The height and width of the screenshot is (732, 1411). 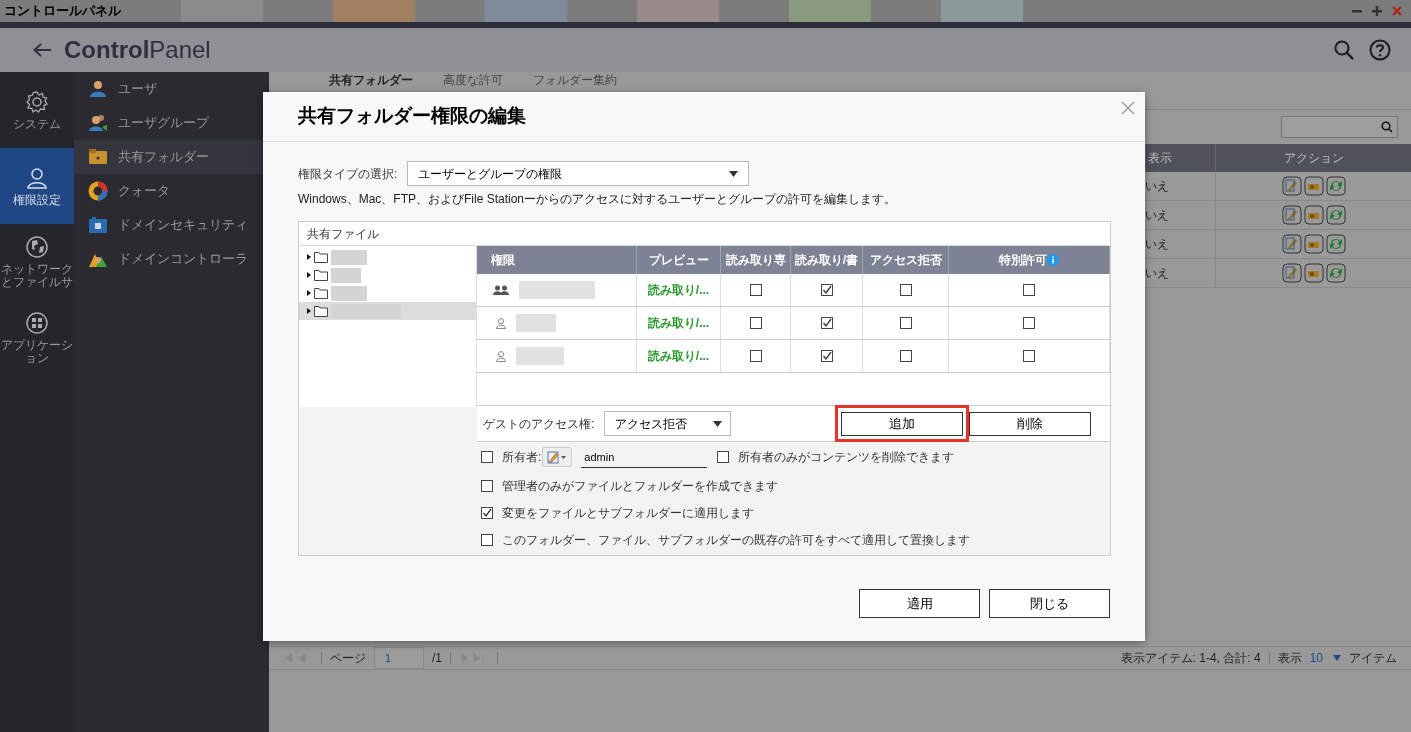 What do you see at coordinates (539, 424) in the screenshot?
I see `field-label: ゲストのアクセス権:` at bounding box center [539, 424].